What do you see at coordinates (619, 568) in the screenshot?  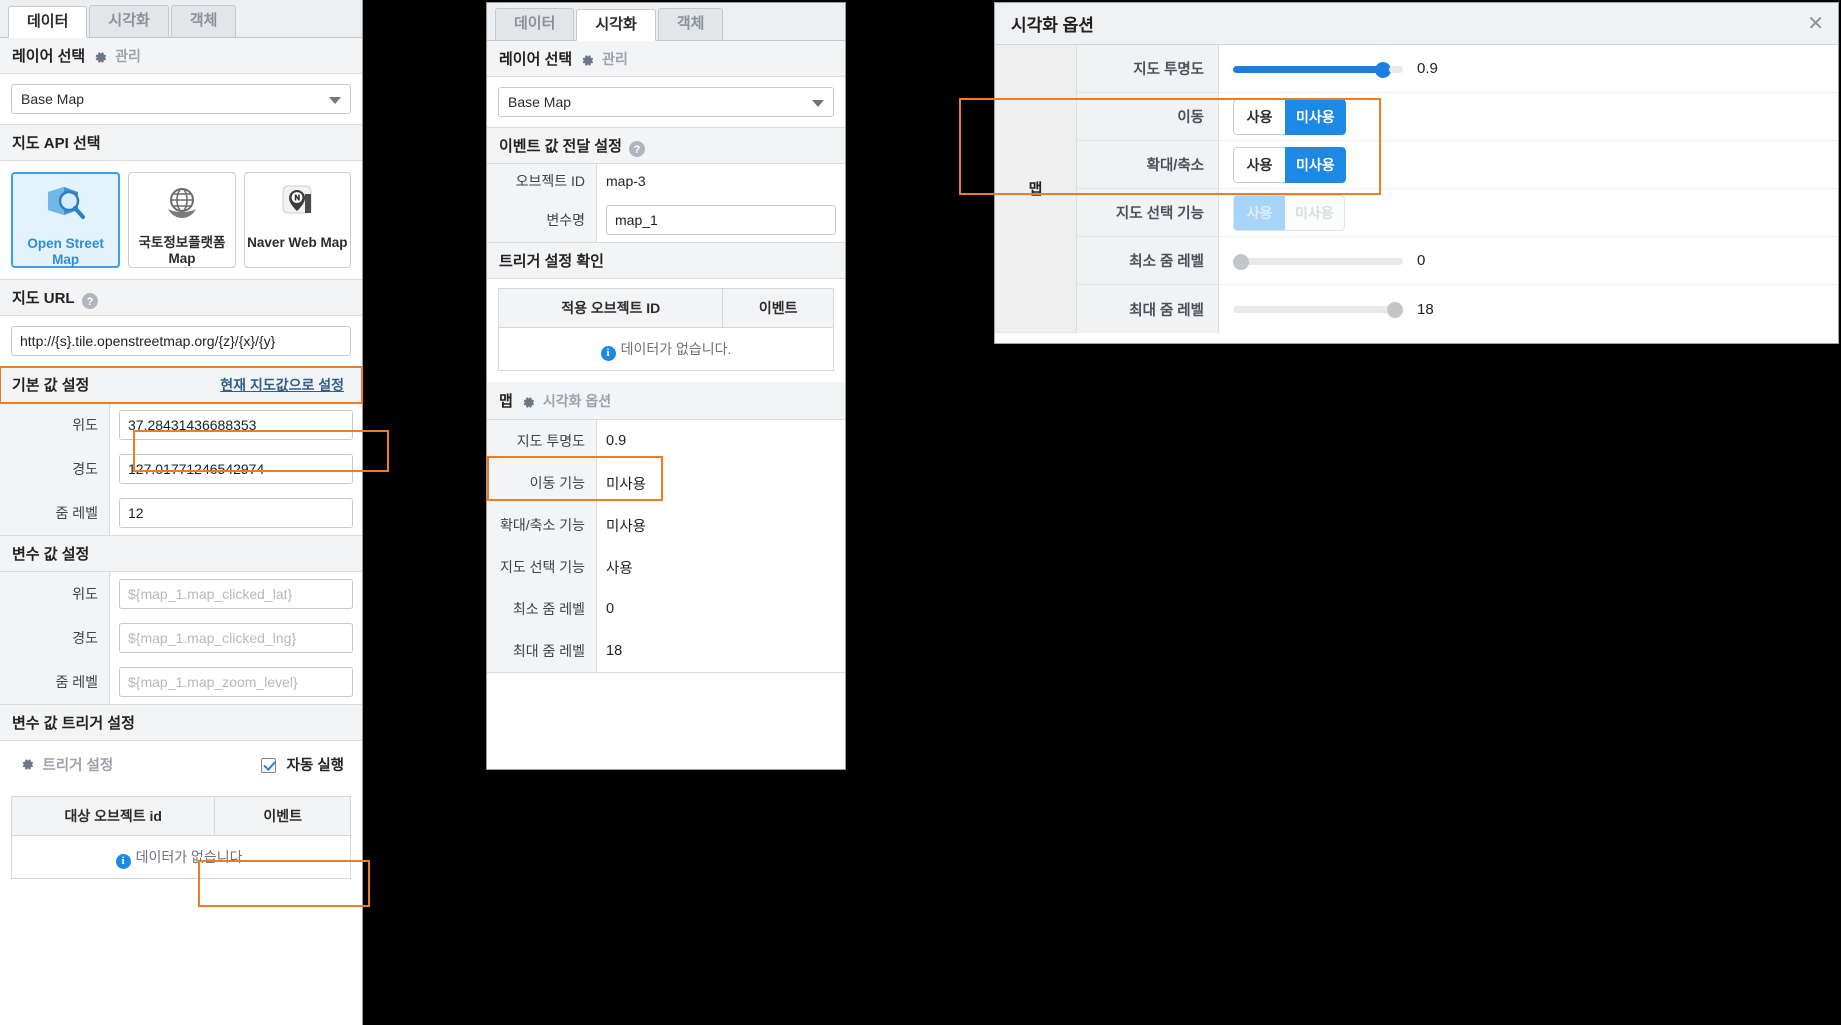 I see `viz-row-value: 사용` at bounding box center [619, 568].